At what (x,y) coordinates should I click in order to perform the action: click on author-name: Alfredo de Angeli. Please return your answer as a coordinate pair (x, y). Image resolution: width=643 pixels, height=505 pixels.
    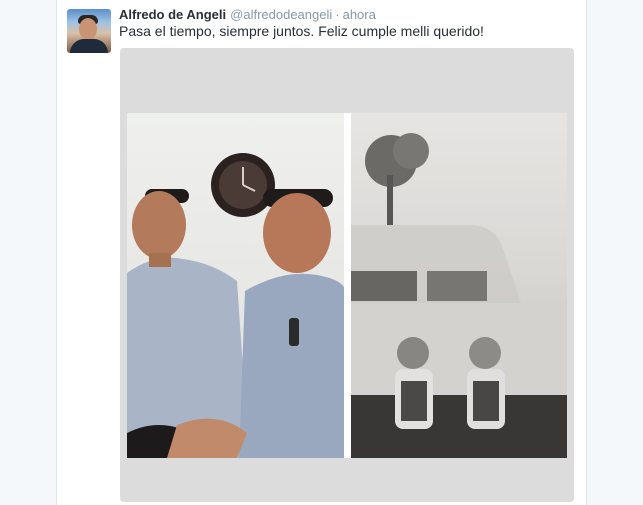
    Looking at the image, I should click on (172, 14).